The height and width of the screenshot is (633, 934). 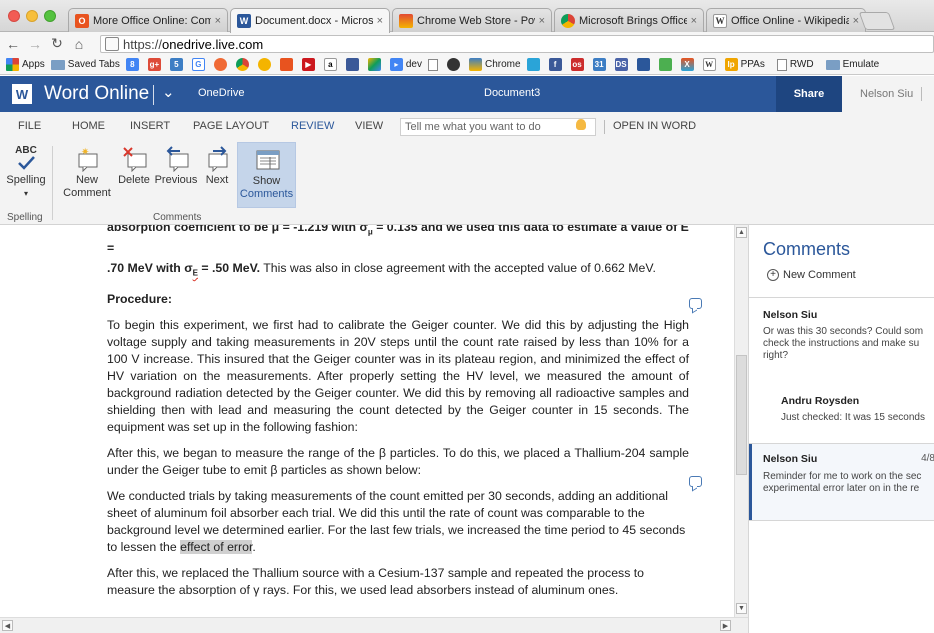 What do you see at coordinates (176, 159) in the screenshot?
I see `previous-comment-icon` at bounding box center [176, 159].